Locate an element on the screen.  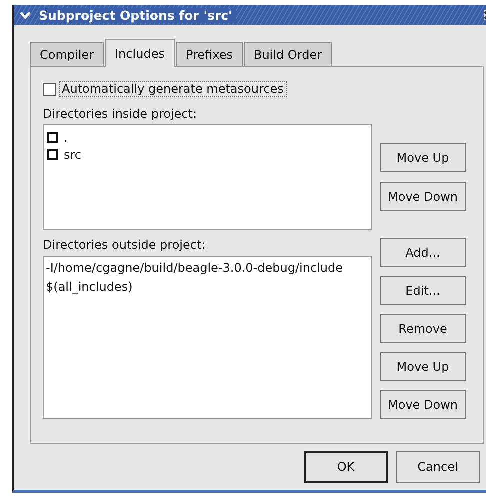
dialog-button: OK is located at coordinates (346, 467).